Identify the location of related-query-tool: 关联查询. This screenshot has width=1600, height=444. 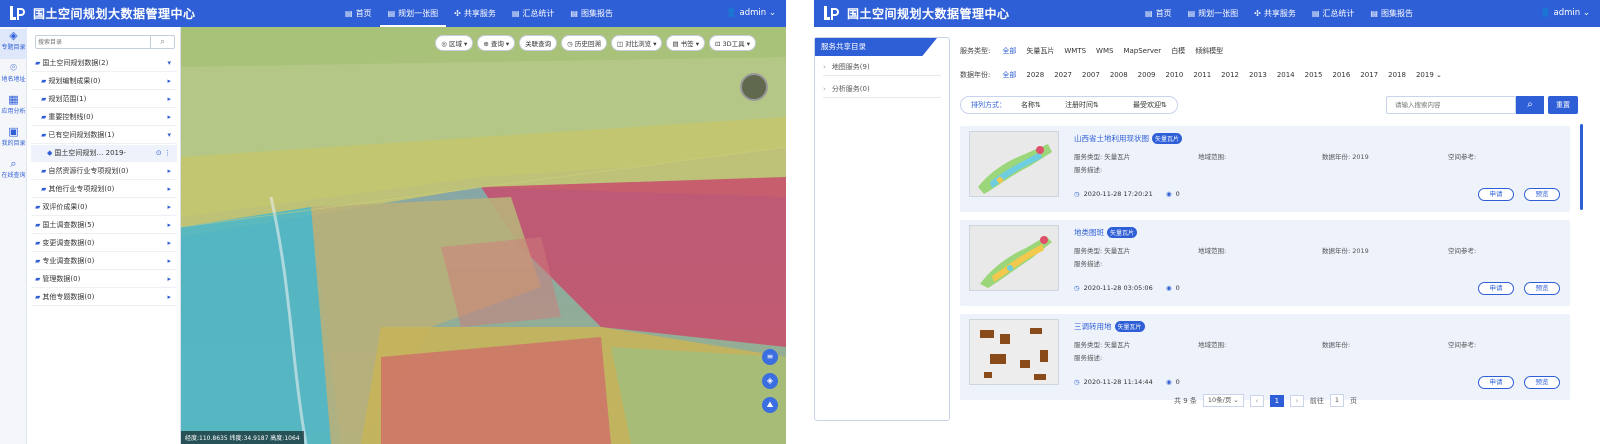
(538, 43).